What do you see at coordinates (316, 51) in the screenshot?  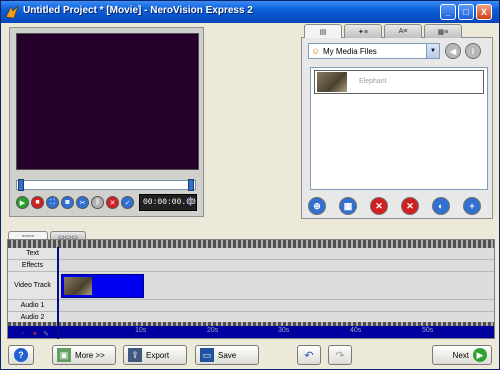 I see `user-folder-icon: ☺` at bounding box center [316, 51].